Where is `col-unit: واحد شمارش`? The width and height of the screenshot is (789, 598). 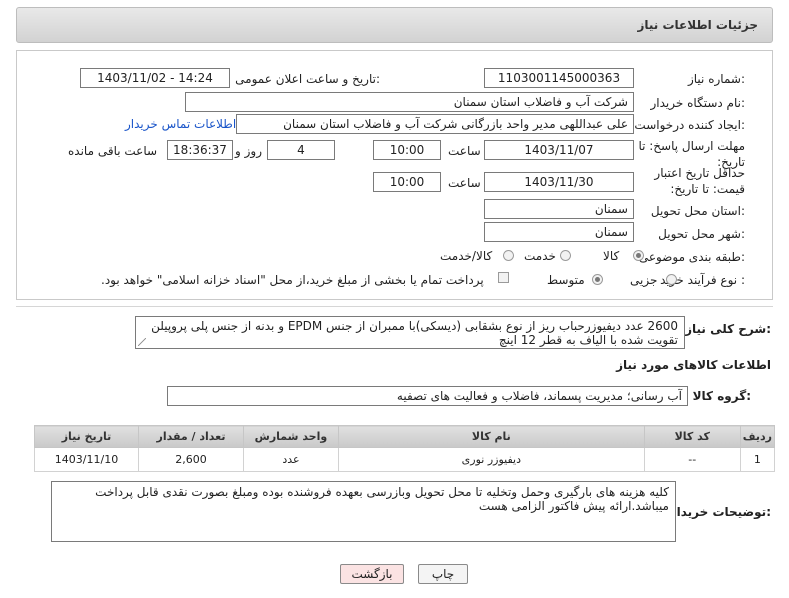
col-unit: واحد شمارش is located at coordinates (291, 436).